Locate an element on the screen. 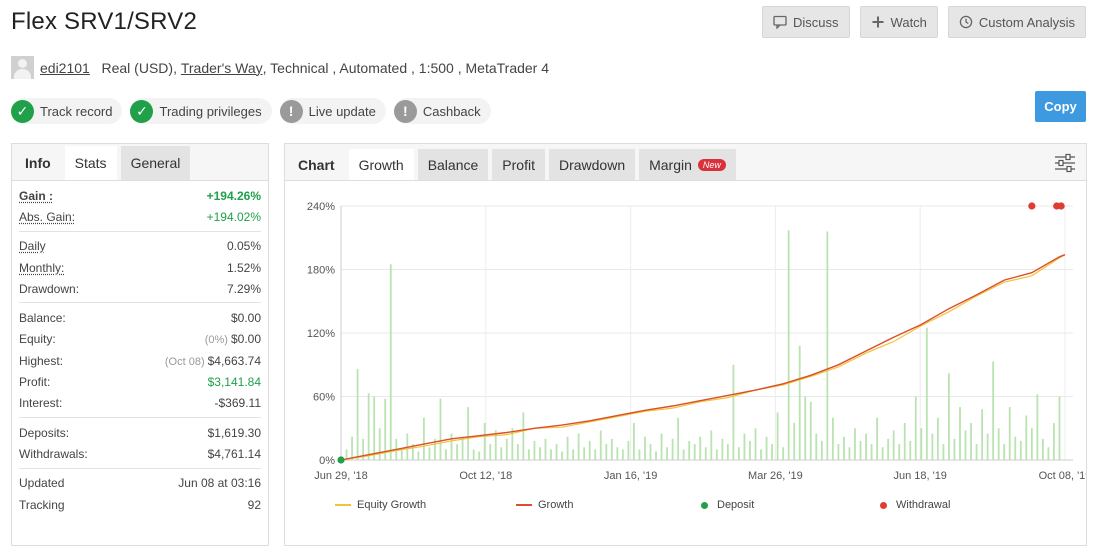  avatar is located at coordinates (22, 67).